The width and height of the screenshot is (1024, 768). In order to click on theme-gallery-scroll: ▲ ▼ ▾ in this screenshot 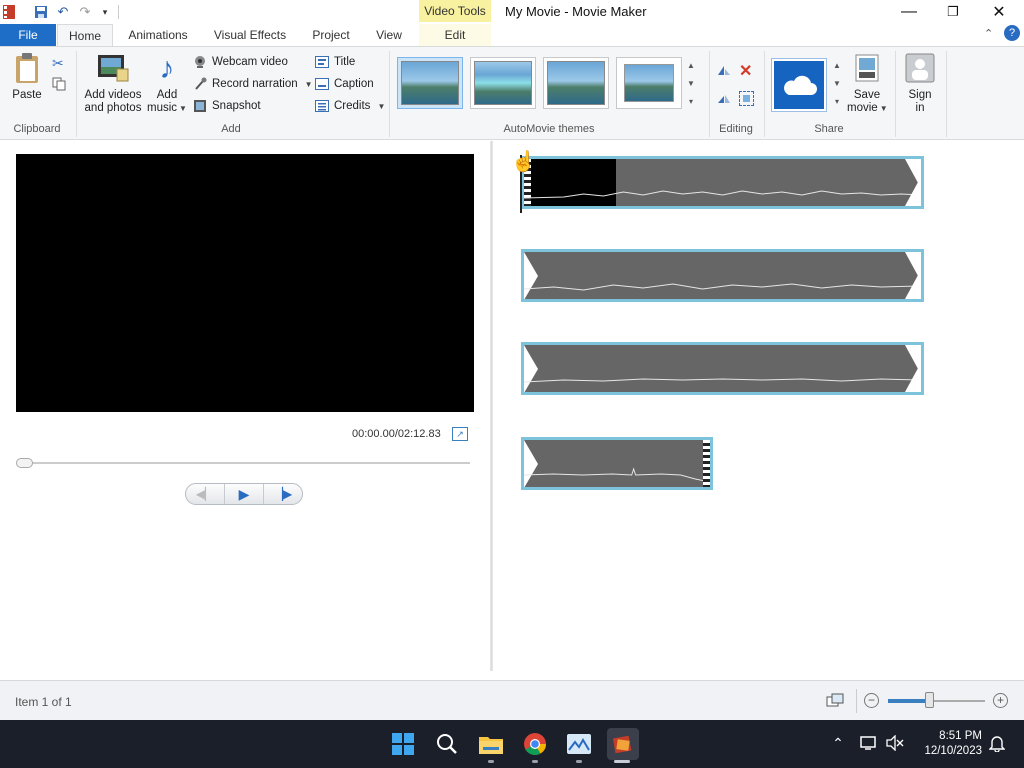, I will do `click(691, 85)`.